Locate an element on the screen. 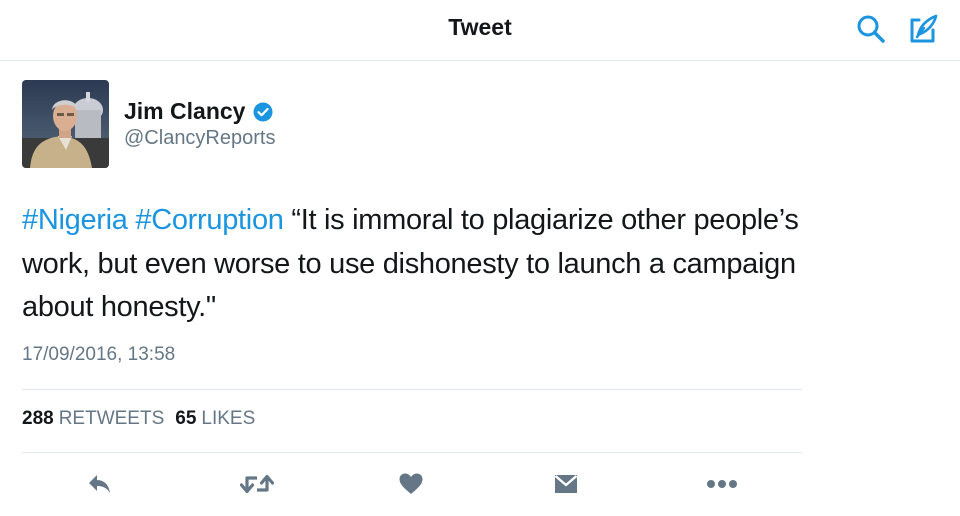  more-icon is located at coordinates (722, 484).